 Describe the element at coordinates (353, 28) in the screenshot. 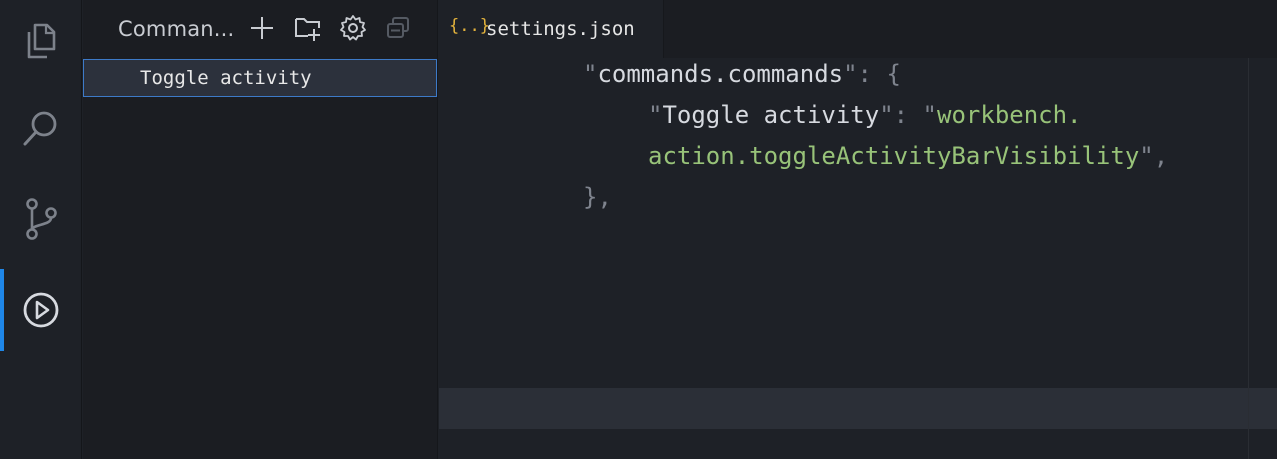

I see `gear-icon` at that location.